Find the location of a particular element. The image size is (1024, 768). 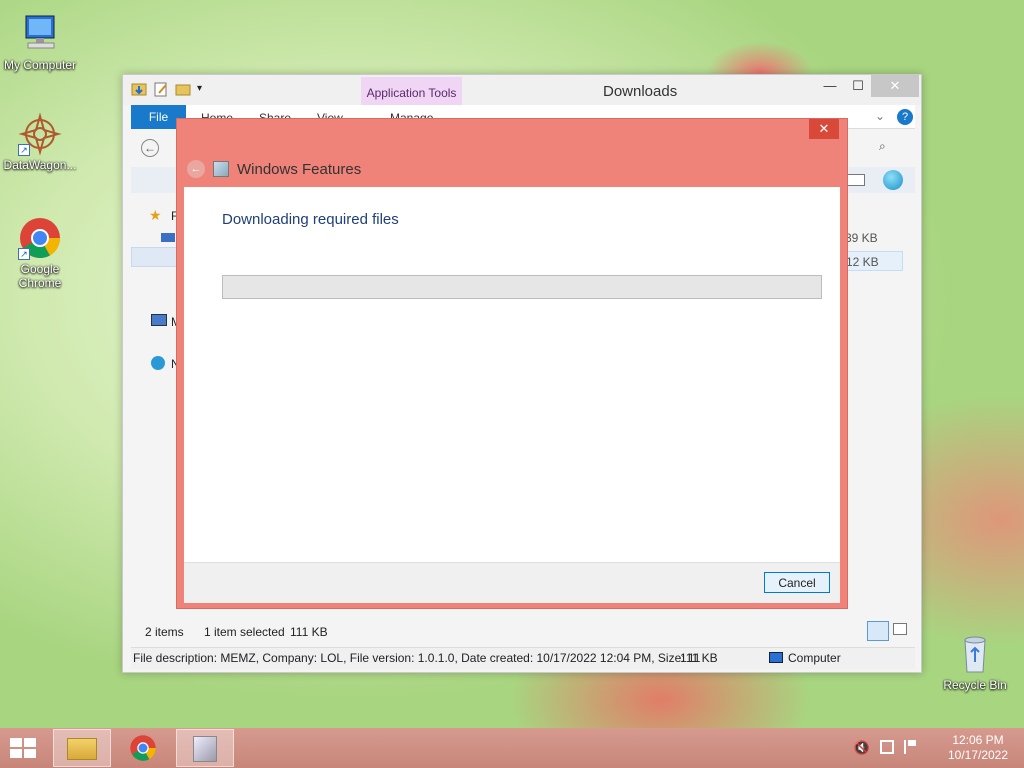

search-icon: ⌕ is located at coordinates (882, 146).